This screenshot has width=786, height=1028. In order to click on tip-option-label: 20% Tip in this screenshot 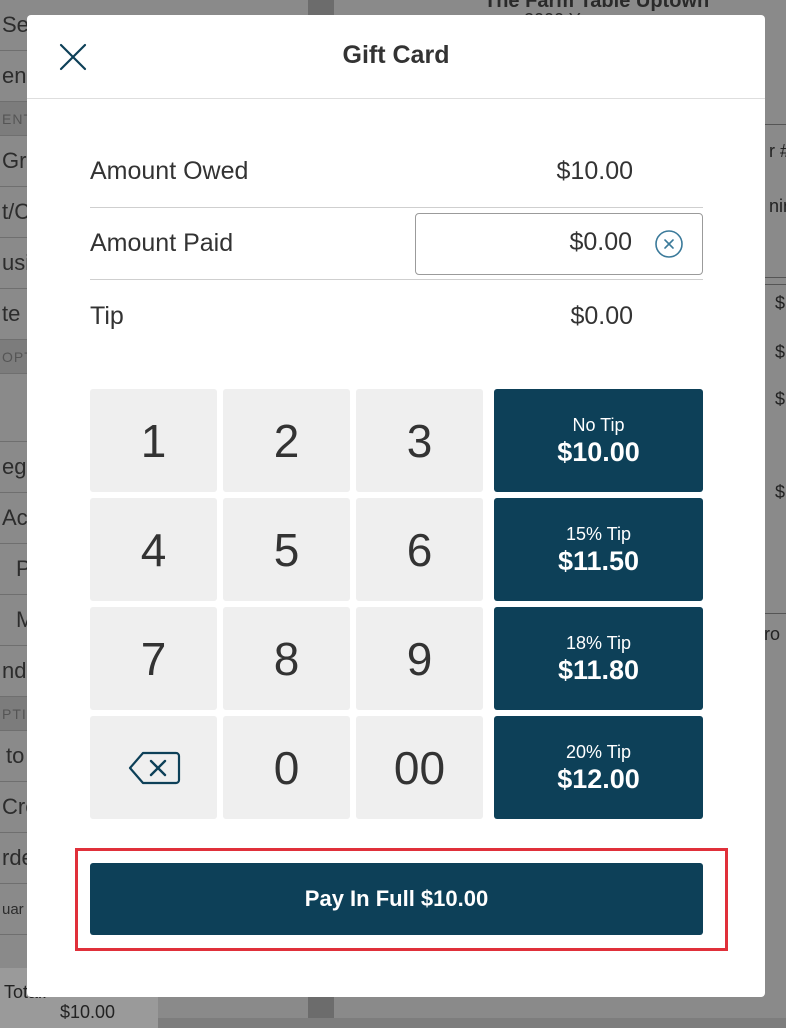, I will do `click(598, 751)`.